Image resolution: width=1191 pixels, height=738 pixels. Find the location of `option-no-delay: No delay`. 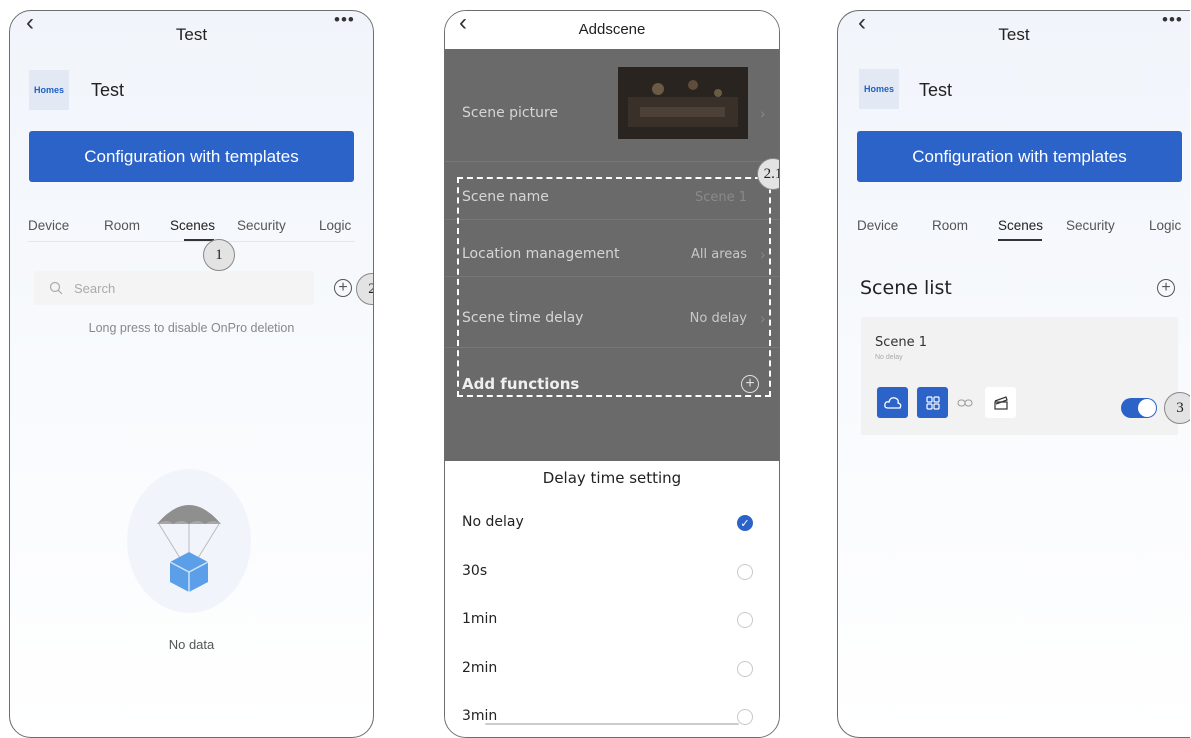

option-no-delay: No delay is located at coordinates (493, 522).